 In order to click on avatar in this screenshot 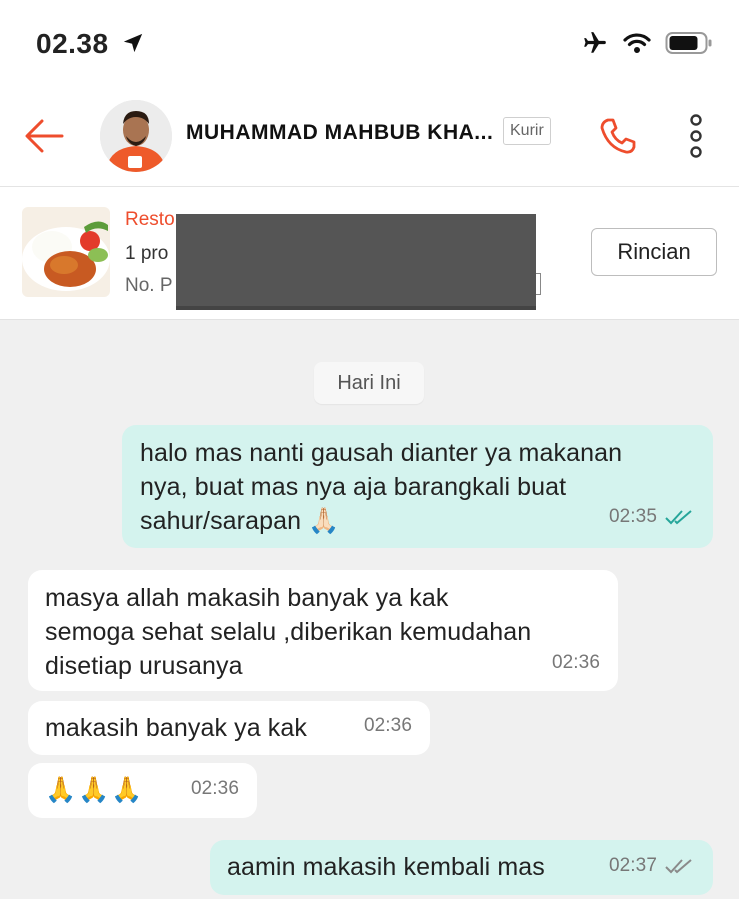, I will do `click(136, 136)`.